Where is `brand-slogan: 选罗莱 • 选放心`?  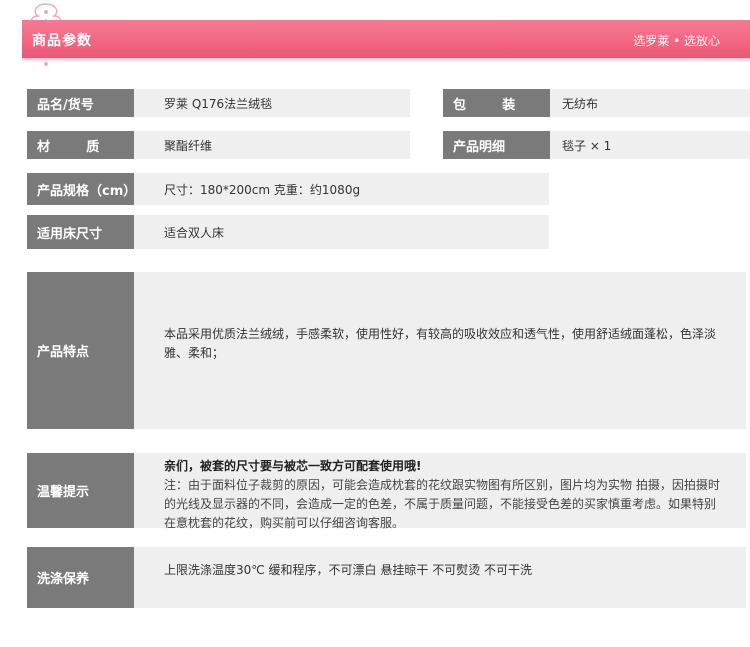 brand-slogan: 选罗莱 • 选放心 is located at coordinates (676, 41).